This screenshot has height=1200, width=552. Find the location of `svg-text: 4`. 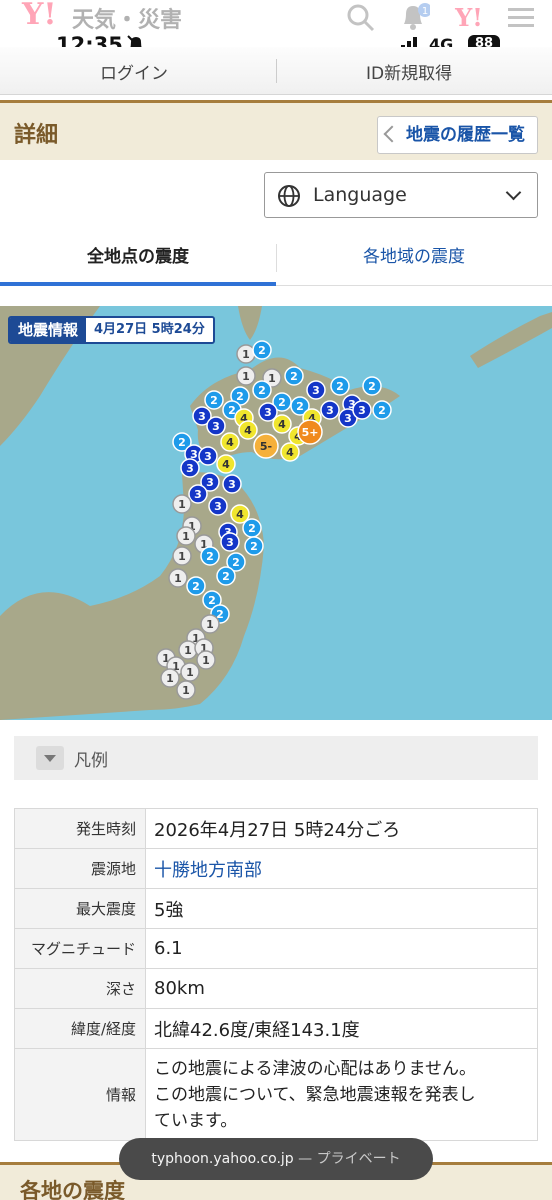

svg-text: 4 is located at coordinates (290, 452).